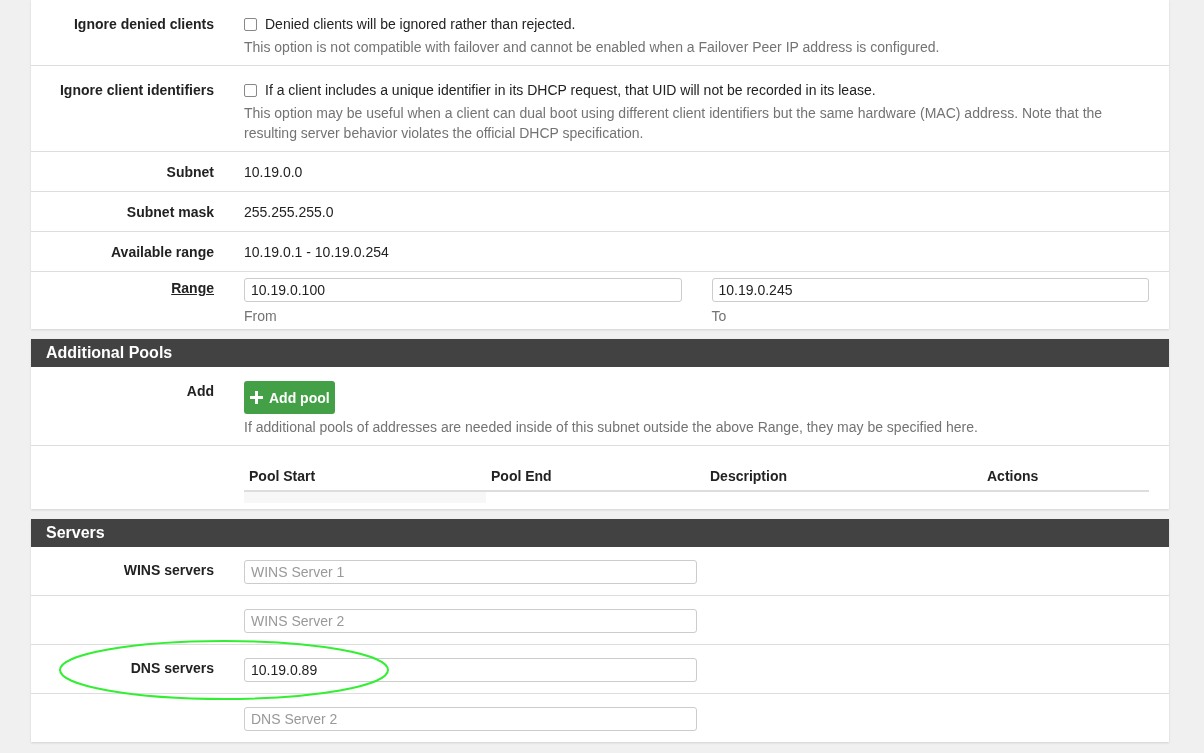 Image resolution: width=1204 pixels, height=753 pixels. What do you see at coordinates (470, 719) in the screenshot?
I see `input-field: DNS Server 2` at bounding box center [470, 719].